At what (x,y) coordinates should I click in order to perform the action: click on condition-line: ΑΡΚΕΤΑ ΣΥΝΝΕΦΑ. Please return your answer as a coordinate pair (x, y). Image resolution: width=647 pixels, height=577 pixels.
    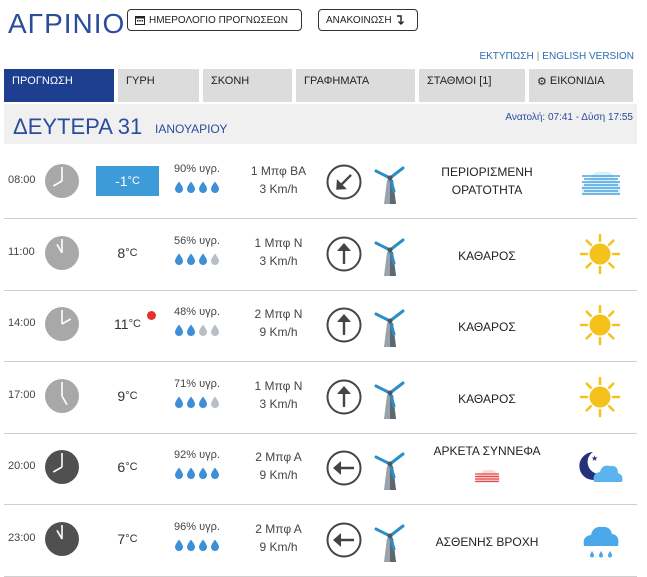
    Looking at the image, I should click on (487, 451).